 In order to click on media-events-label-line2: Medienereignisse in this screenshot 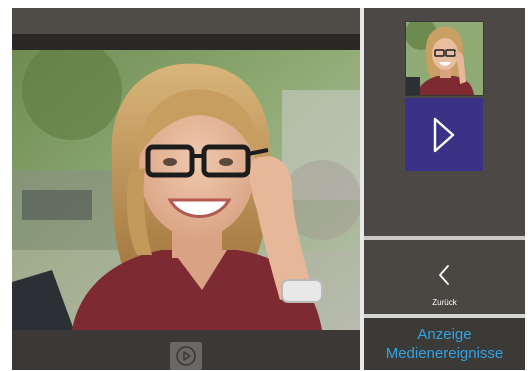, I will do `click(444, 353)`.